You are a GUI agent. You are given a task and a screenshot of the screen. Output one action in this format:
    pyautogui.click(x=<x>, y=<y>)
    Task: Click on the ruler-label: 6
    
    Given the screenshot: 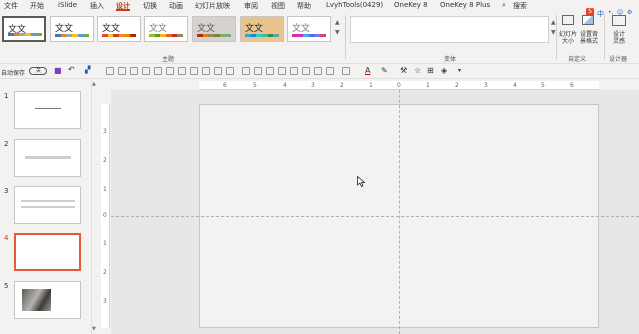 What is the action you would take?
    pyautogui.click(x=572, y=85)
    